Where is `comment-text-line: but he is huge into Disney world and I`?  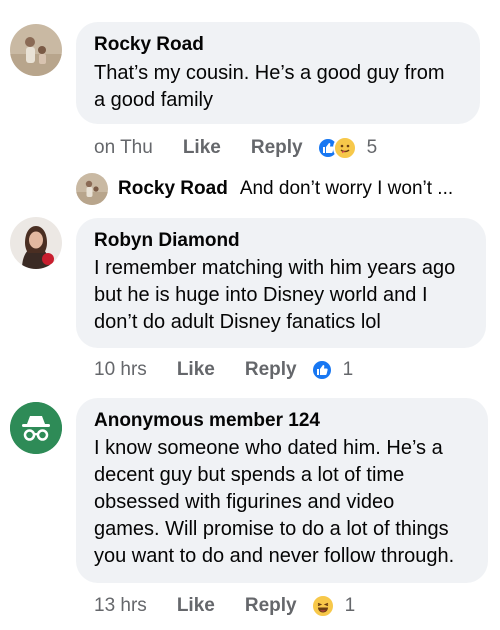
comment-text-line: but he is huge into Disney world and I is located at coordinates (261, 295).